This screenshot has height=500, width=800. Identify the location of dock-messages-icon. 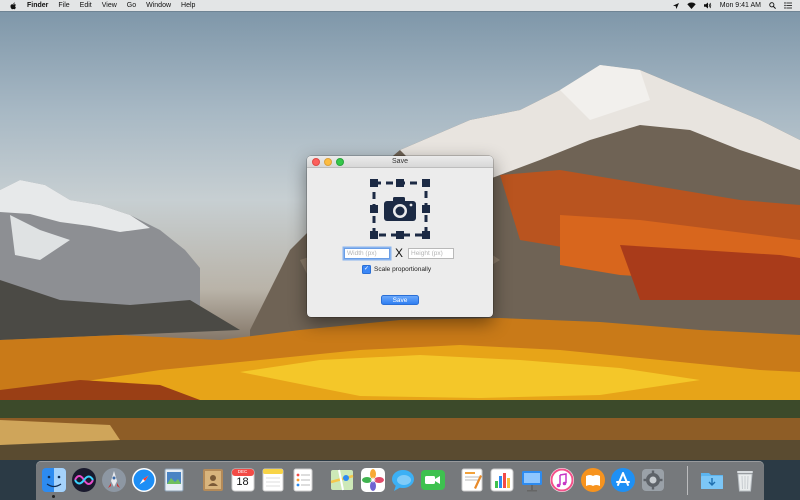
(402, 479).